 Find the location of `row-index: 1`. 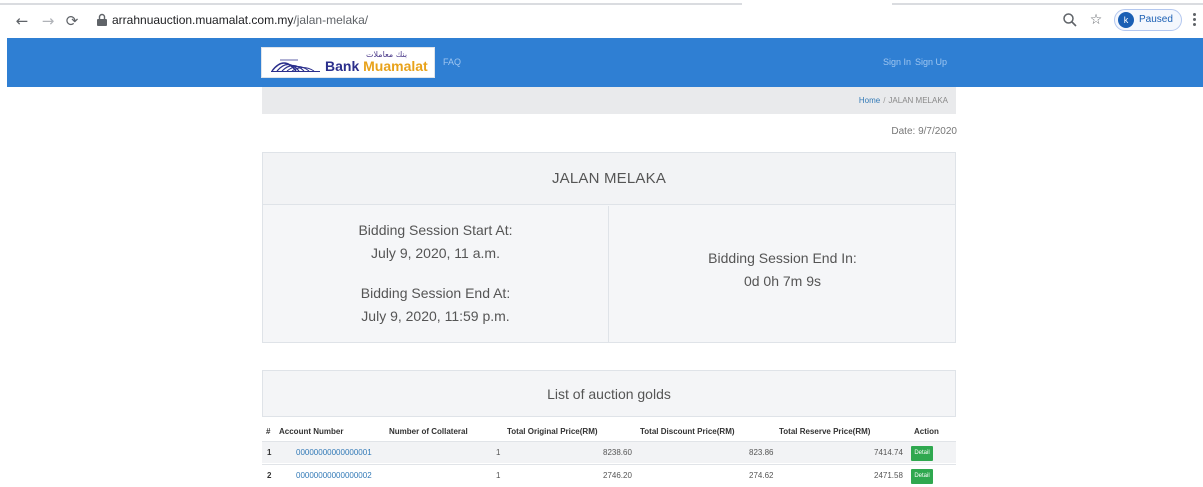

row-index: 1 is located at coordinates (269, 452).